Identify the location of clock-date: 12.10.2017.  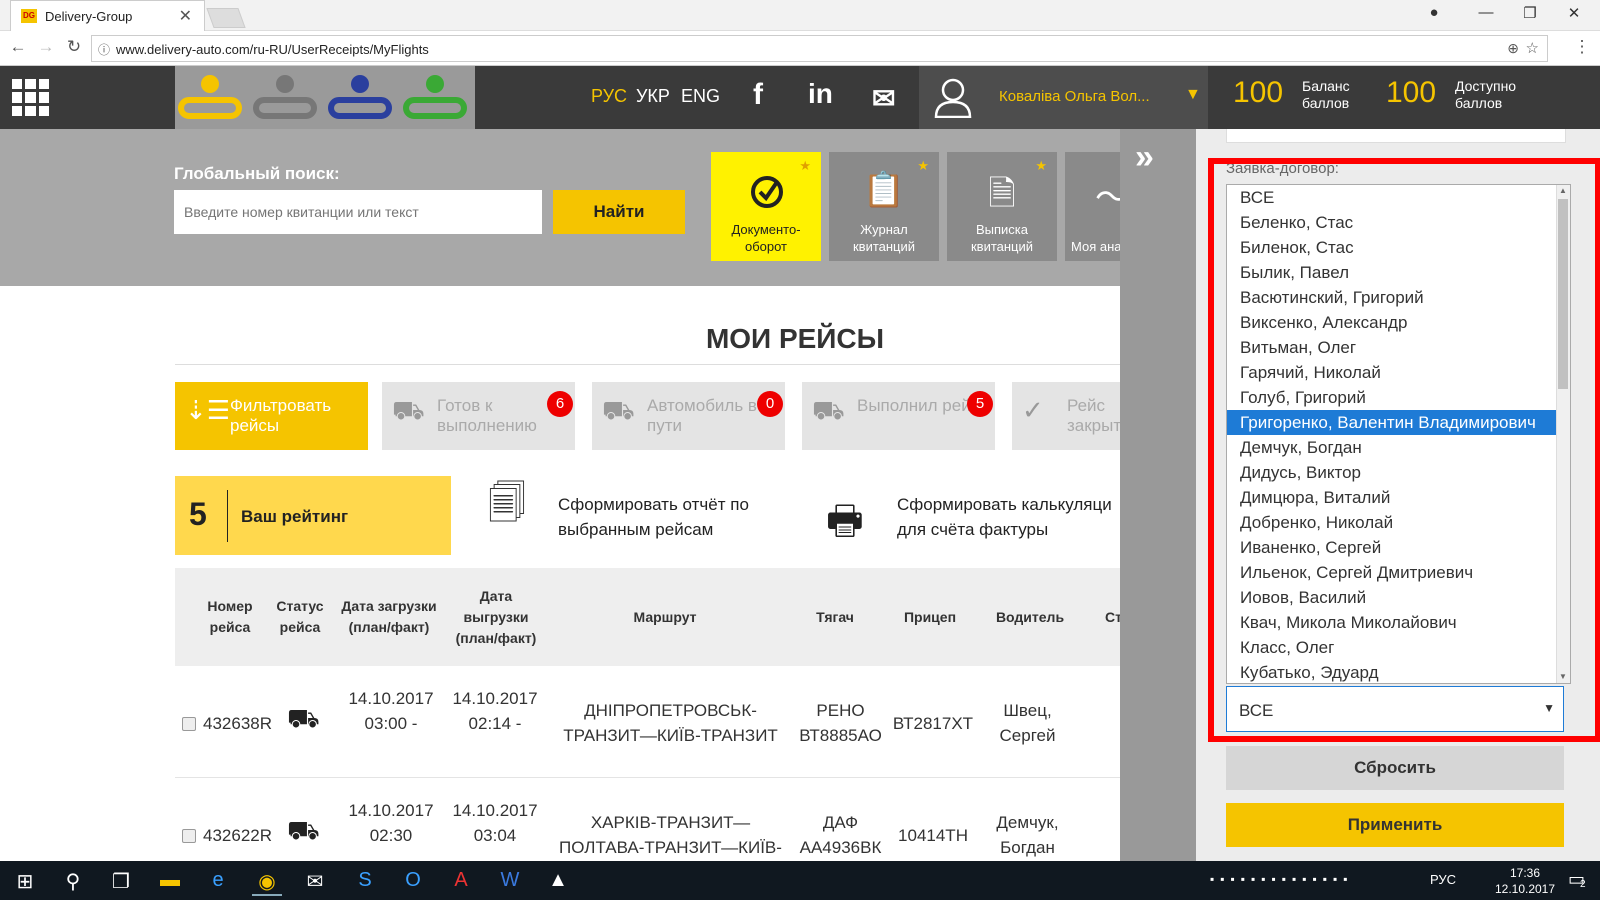
(1525, 889).